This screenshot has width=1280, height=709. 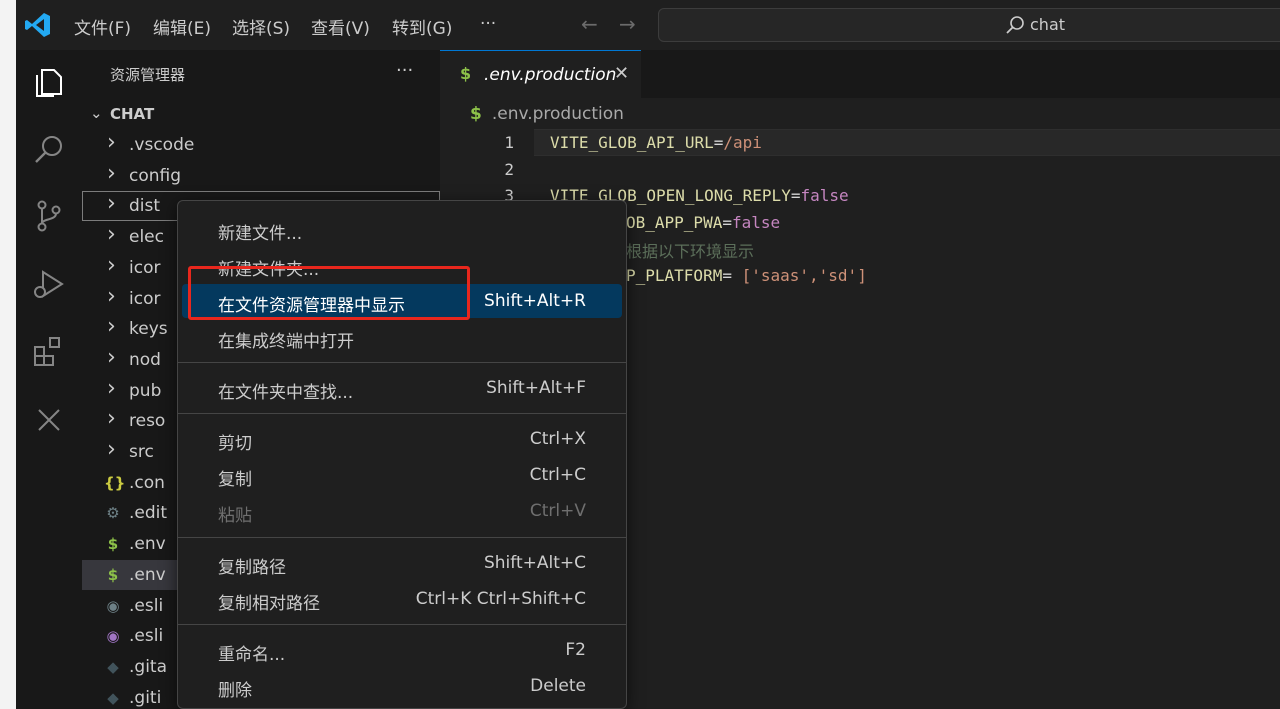 I want to click on tab-env-production: $ .env.production ✕, so click(x=540, y=74).